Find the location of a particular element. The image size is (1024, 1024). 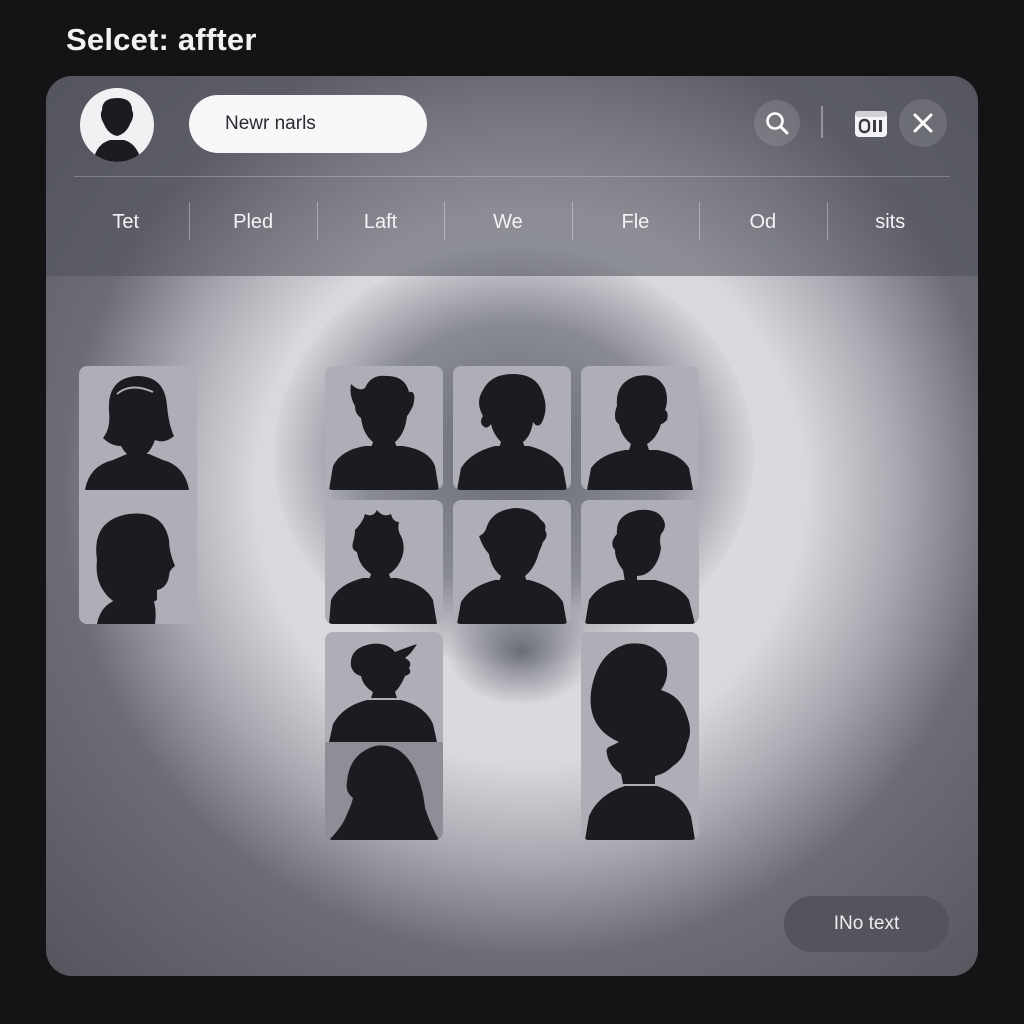

search-icon is located at coordinates (777, 123).